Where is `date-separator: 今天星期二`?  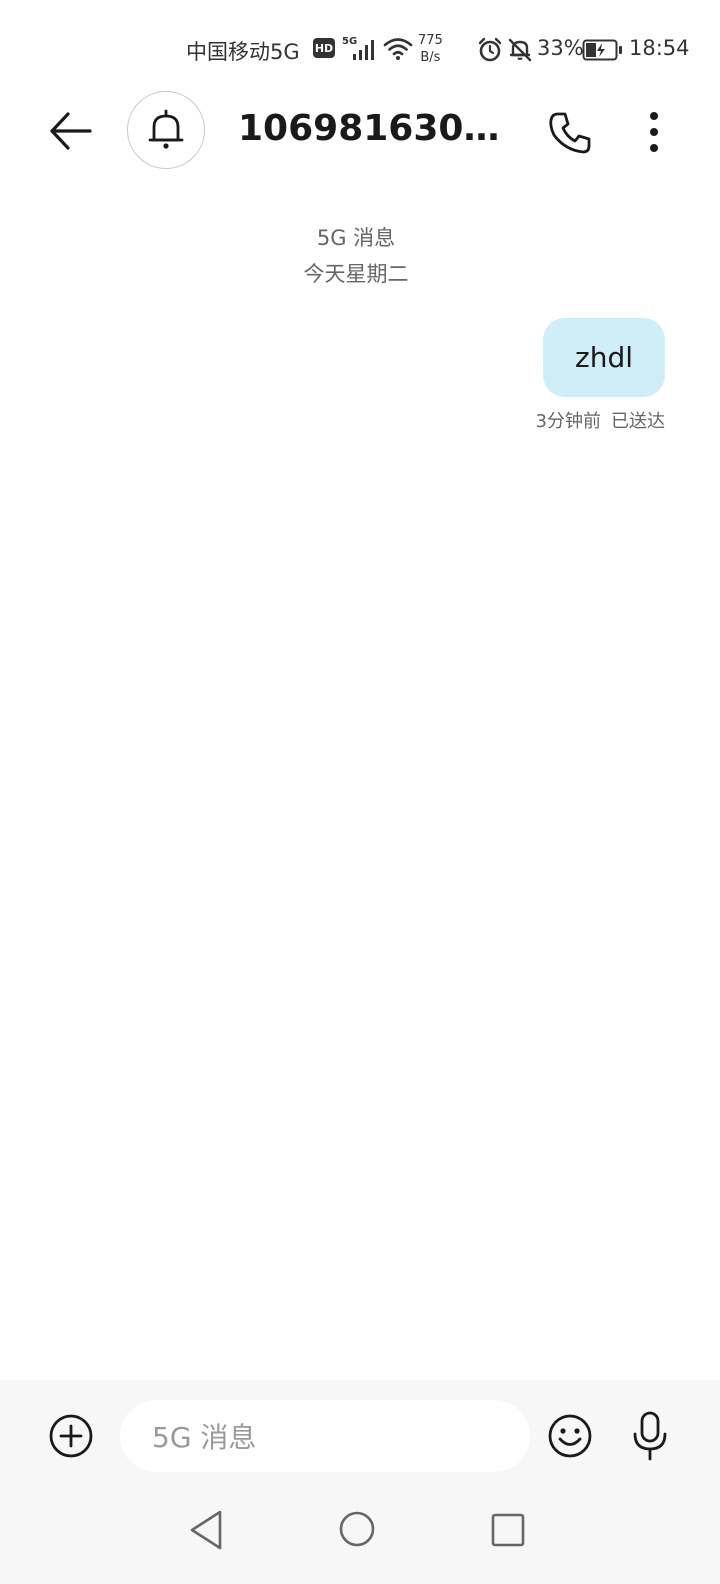
date-separator: 今天星期二 is located at coordinates (356, 274).